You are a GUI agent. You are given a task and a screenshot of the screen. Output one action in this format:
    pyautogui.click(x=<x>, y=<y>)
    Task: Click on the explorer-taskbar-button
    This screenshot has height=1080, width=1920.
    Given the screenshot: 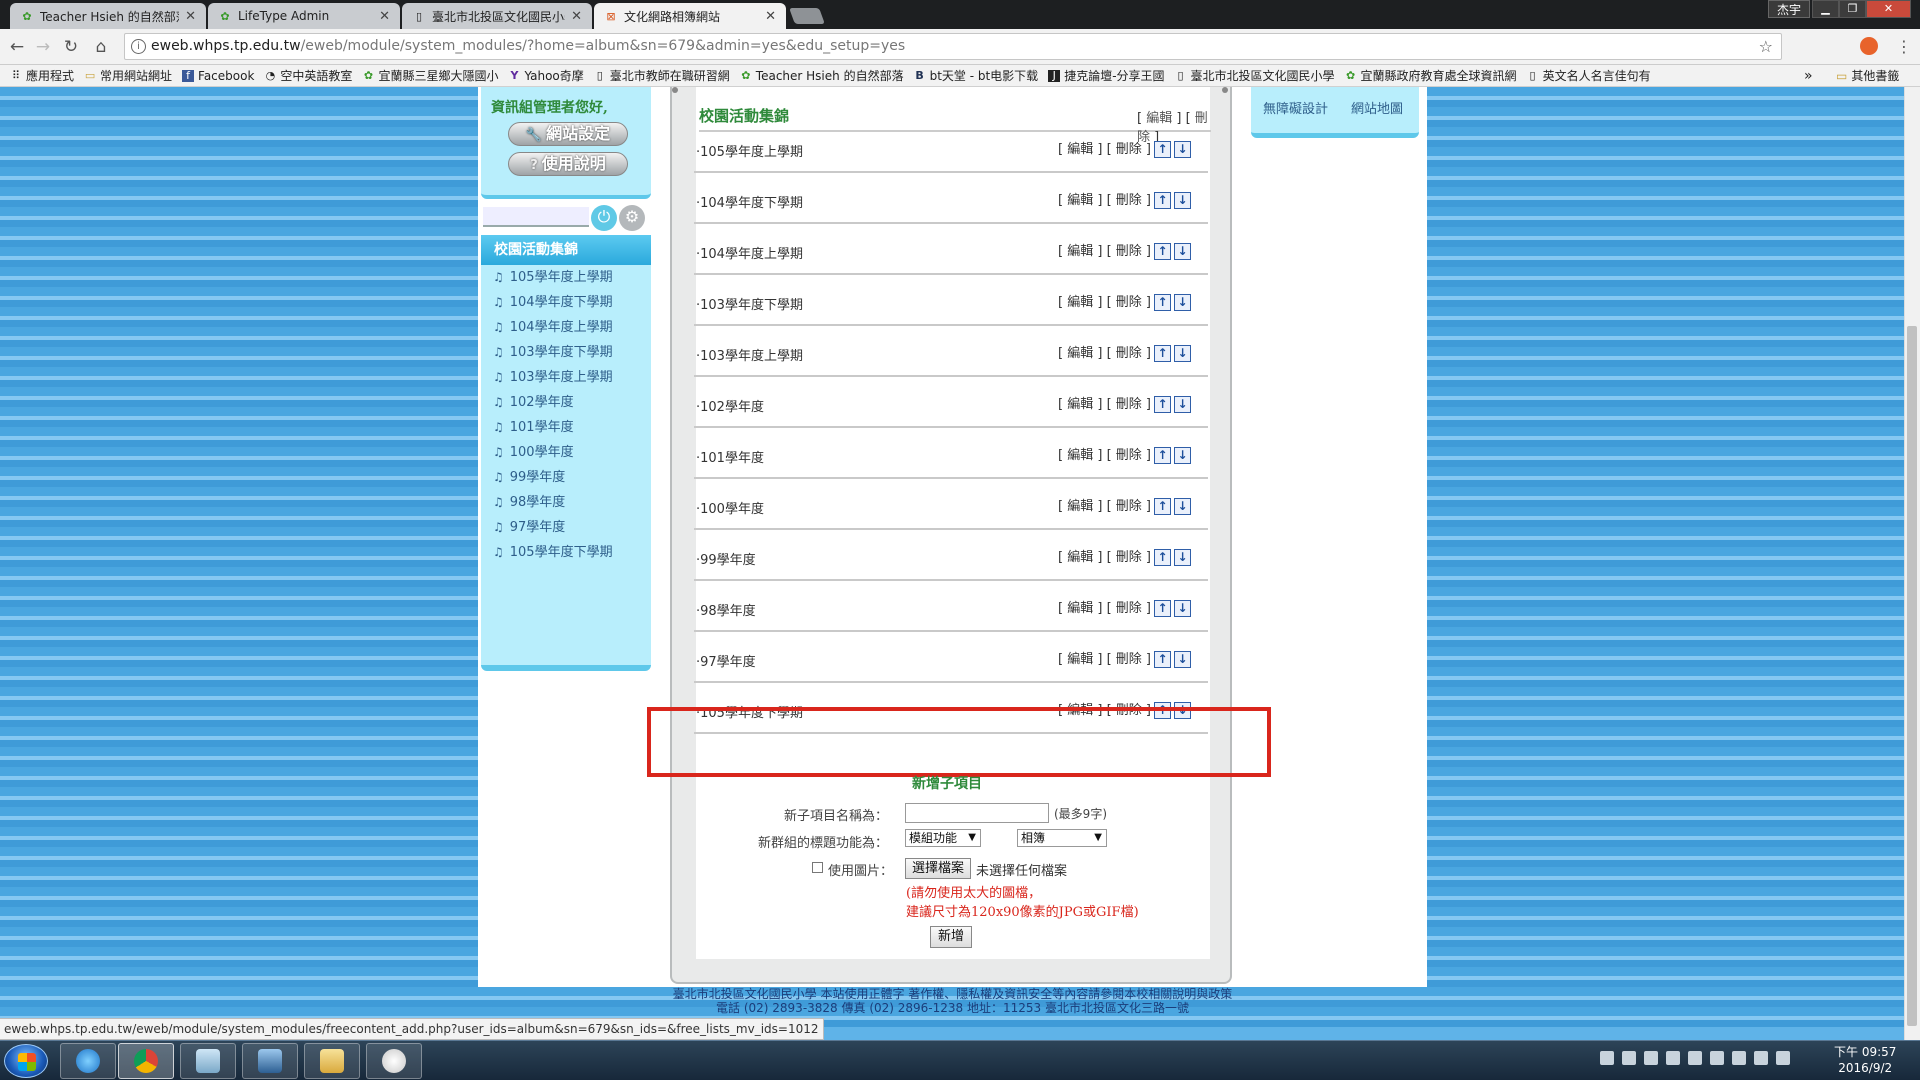 What is the action you would take?
    pyautogui.click(x=332, y=1061)
    